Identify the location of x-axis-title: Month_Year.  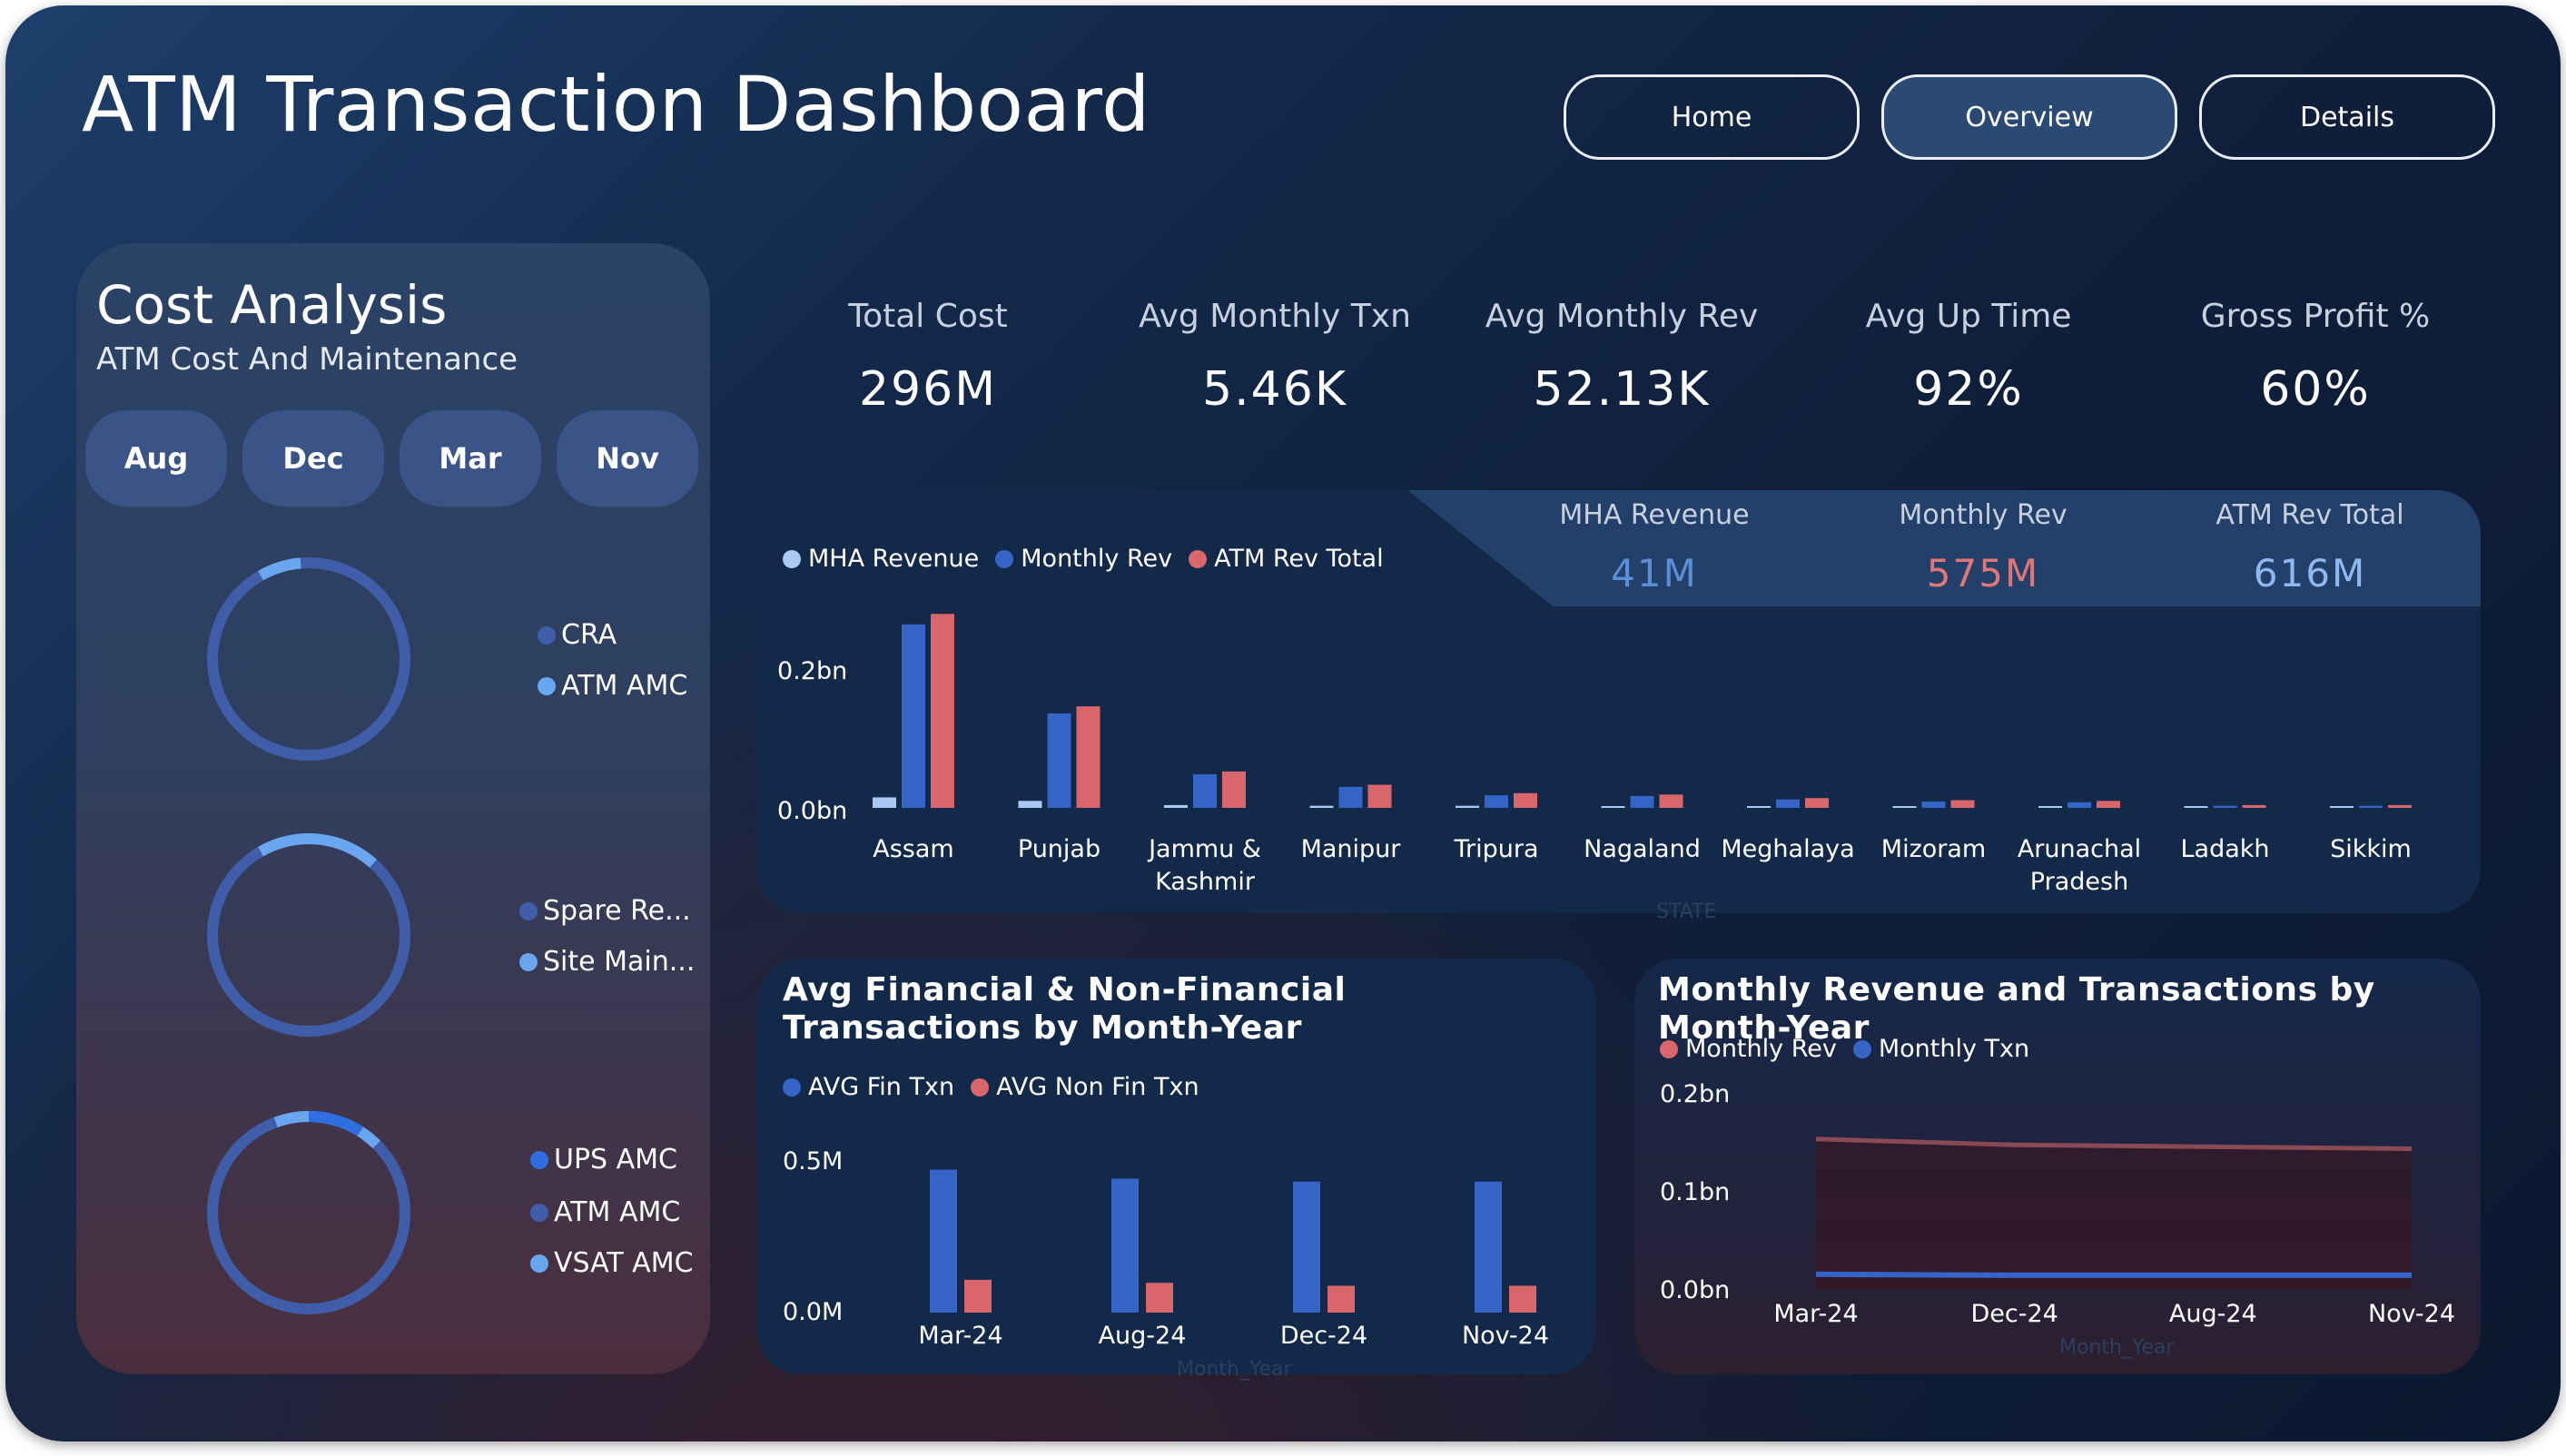
(2117, 1348).